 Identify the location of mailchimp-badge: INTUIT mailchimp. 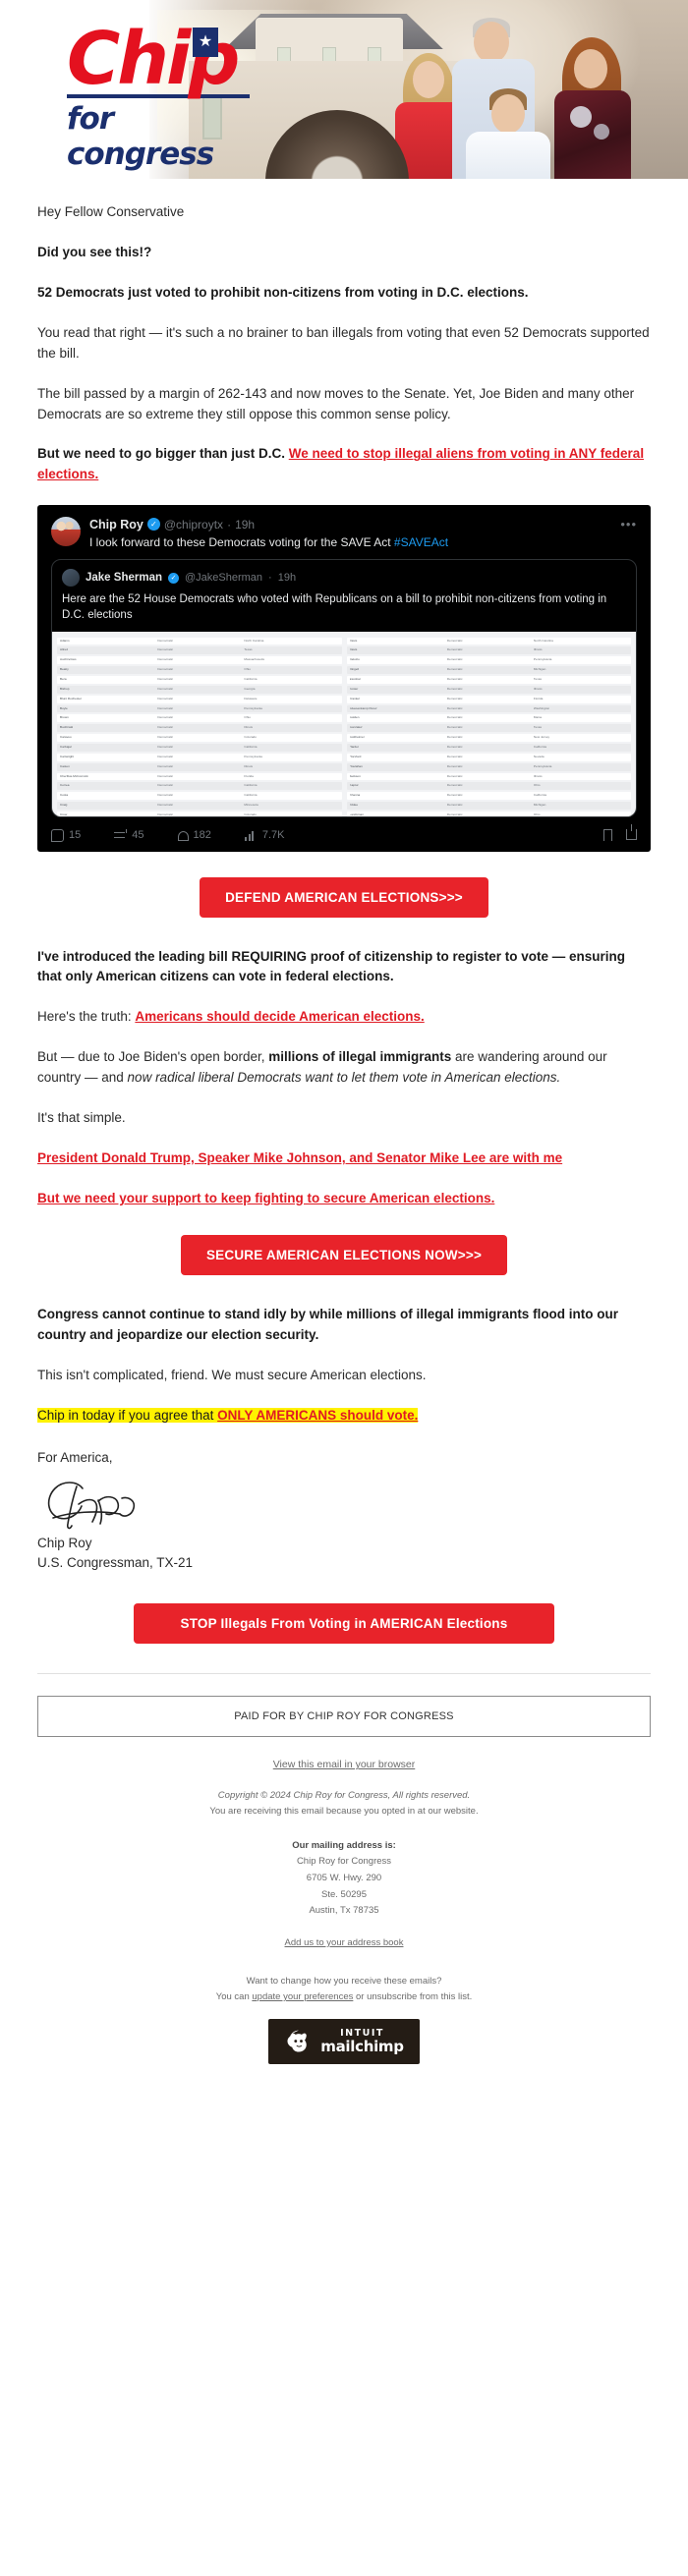
(344, 2042).